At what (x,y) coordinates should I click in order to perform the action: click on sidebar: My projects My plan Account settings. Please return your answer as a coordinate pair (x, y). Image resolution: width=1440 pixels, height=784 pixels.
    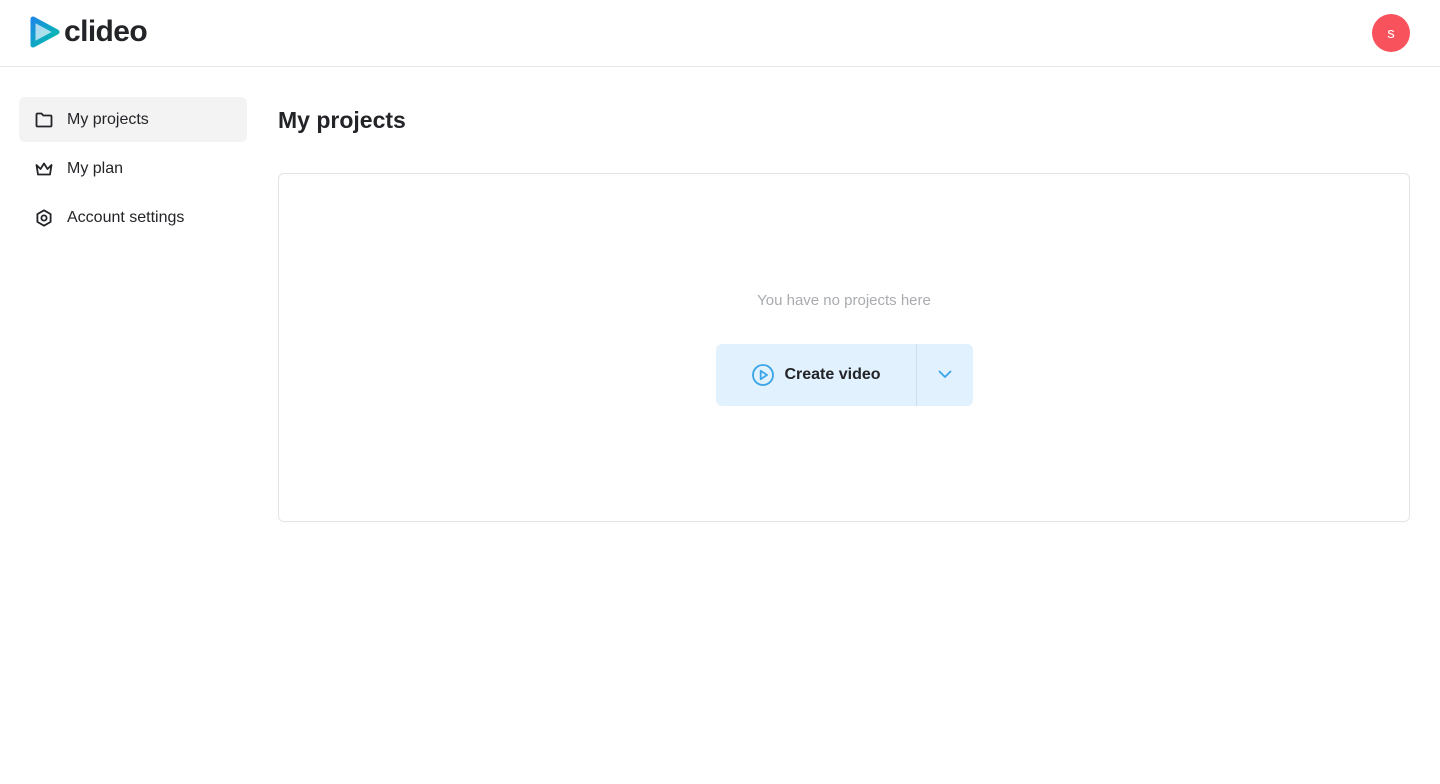
    Looking at the image, I should click on (133, 170).